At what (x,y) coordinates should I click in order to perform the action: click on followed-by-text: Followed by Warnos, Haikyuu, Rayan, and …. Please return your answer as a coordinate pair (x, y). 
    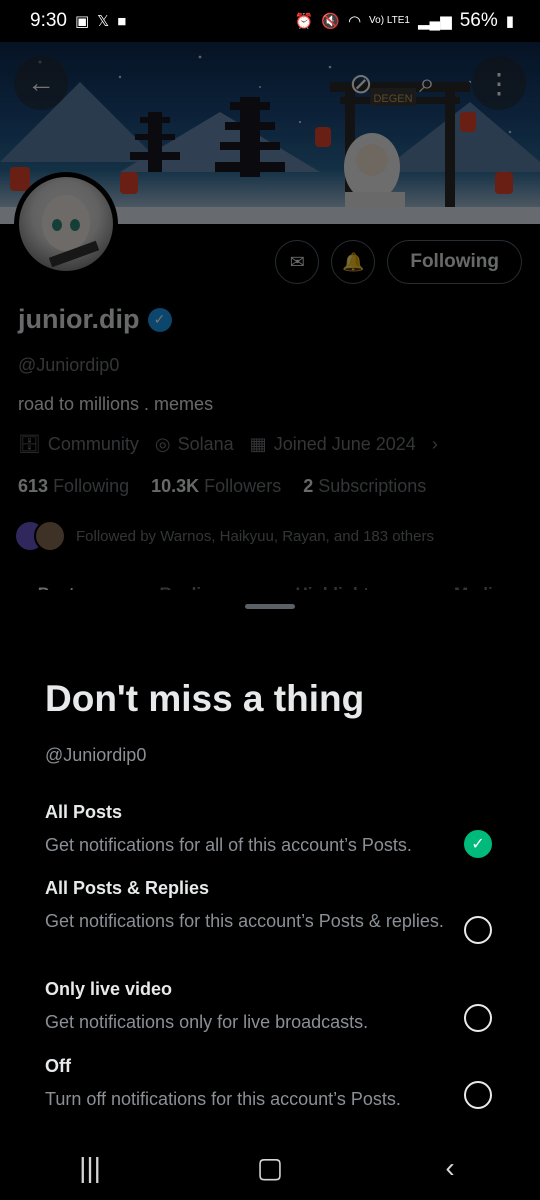
    Looking at the image, I should click on (255, 536).